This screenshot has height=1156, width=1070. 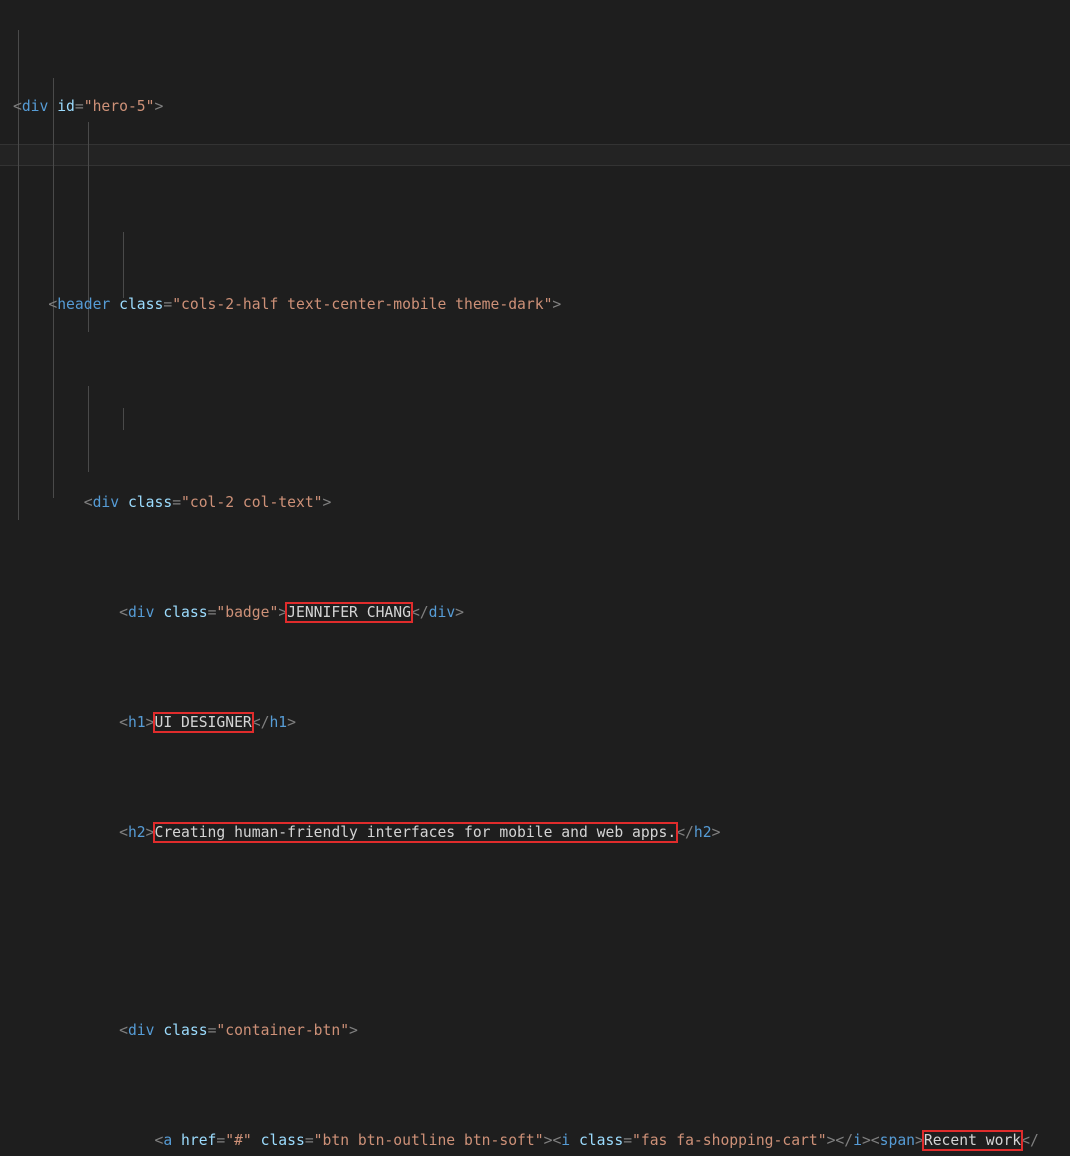 What do you see at coordinates (203, 722) in the screenshot?
I see `highlighted-text-ui-designer: UI DESIGNER` at bounding box center [203, 722].